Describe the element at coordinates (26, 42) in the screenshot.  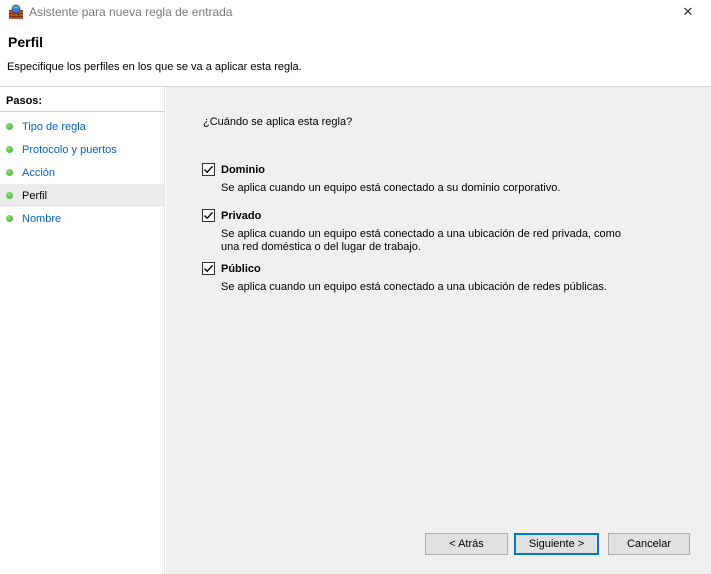
I see `page-title: Perfil` at that location.